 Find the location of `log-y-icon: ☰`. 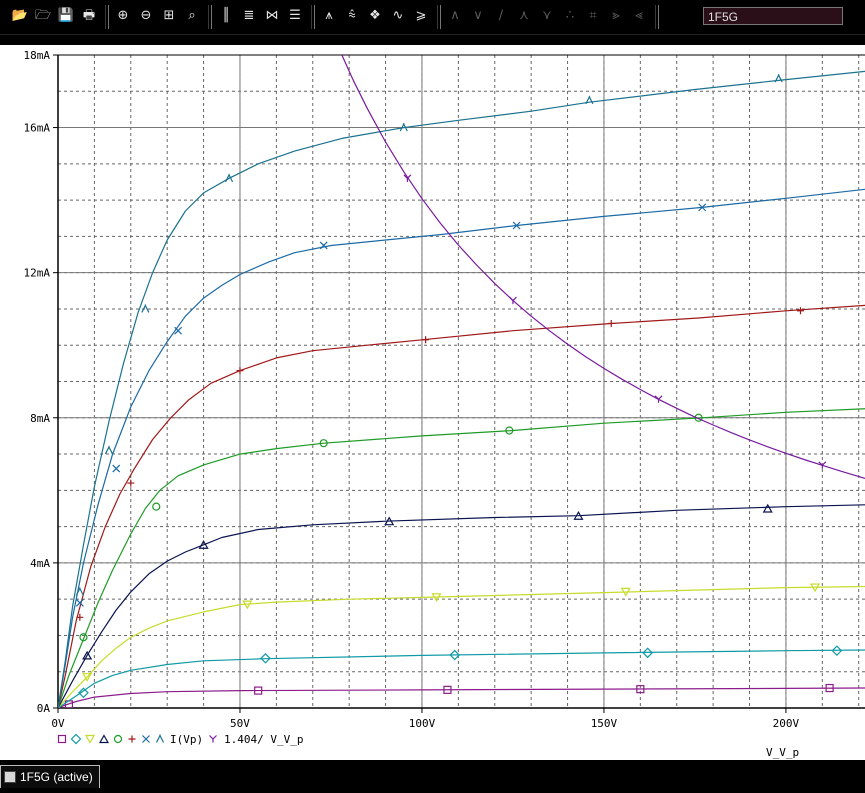

log-y-icon: ☰ is located at coordinates (295, 16).